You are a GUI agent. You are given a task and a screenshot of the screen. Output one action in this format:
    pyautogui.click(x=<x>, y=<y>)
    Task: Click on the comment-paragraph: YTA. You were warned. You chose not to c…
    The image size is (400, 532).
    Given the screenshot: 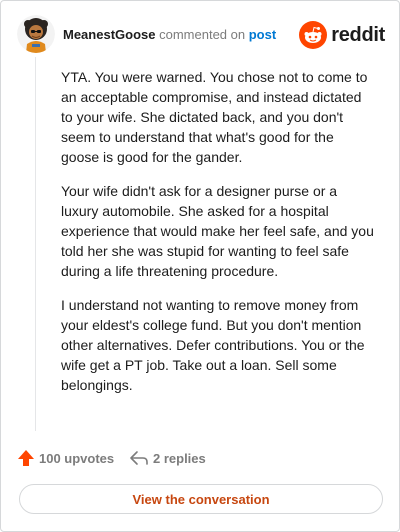 What is the action you would take?
    pyautogui.click(x=214, y=117)
    